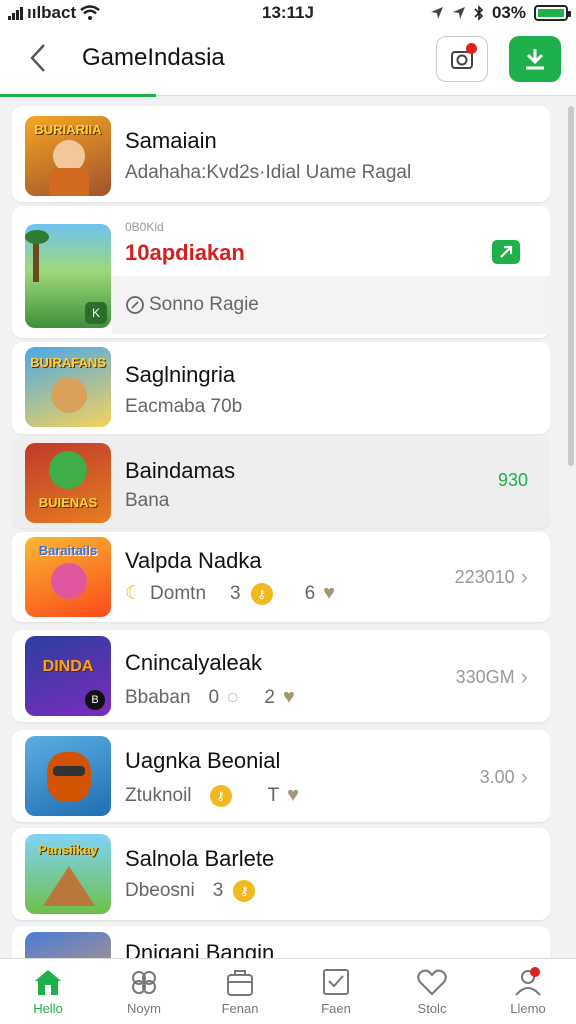 The height and width of the screenshot is (1024, 576). Describe the element at coordinates (462, 59) in the screenshot. I see `camera-button` at that location.